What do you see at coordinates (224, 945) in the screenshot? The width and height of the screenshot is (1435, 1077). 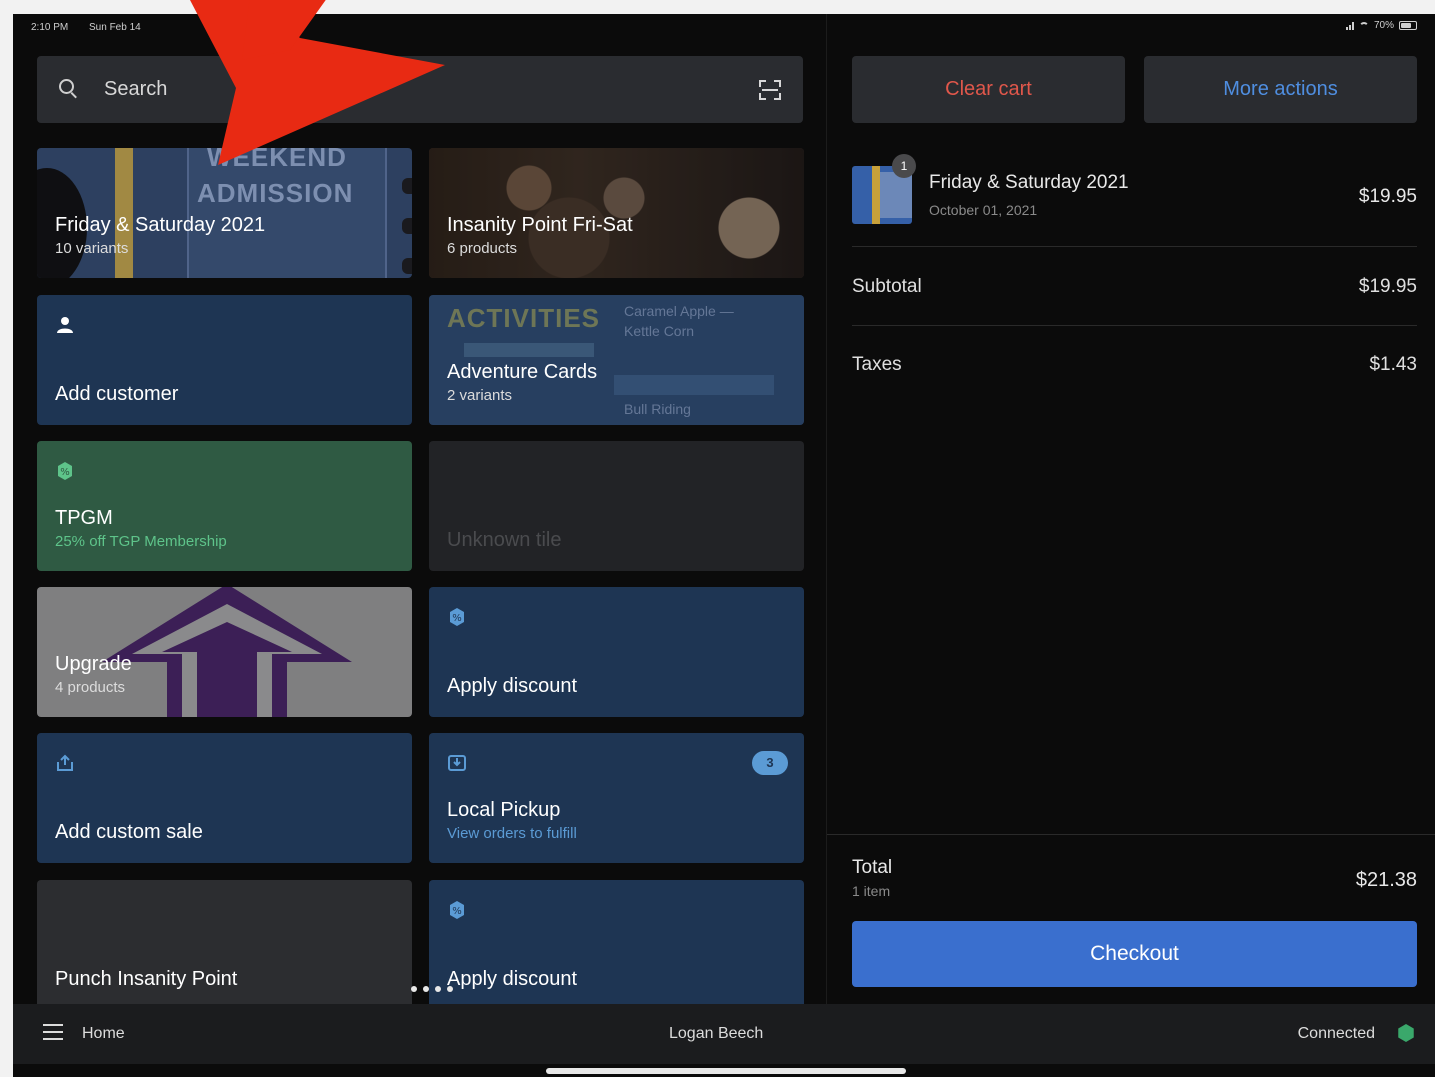 I see `tile-punch-insanity-point: Punch Insanity Point` at bounding box center [224, 945].